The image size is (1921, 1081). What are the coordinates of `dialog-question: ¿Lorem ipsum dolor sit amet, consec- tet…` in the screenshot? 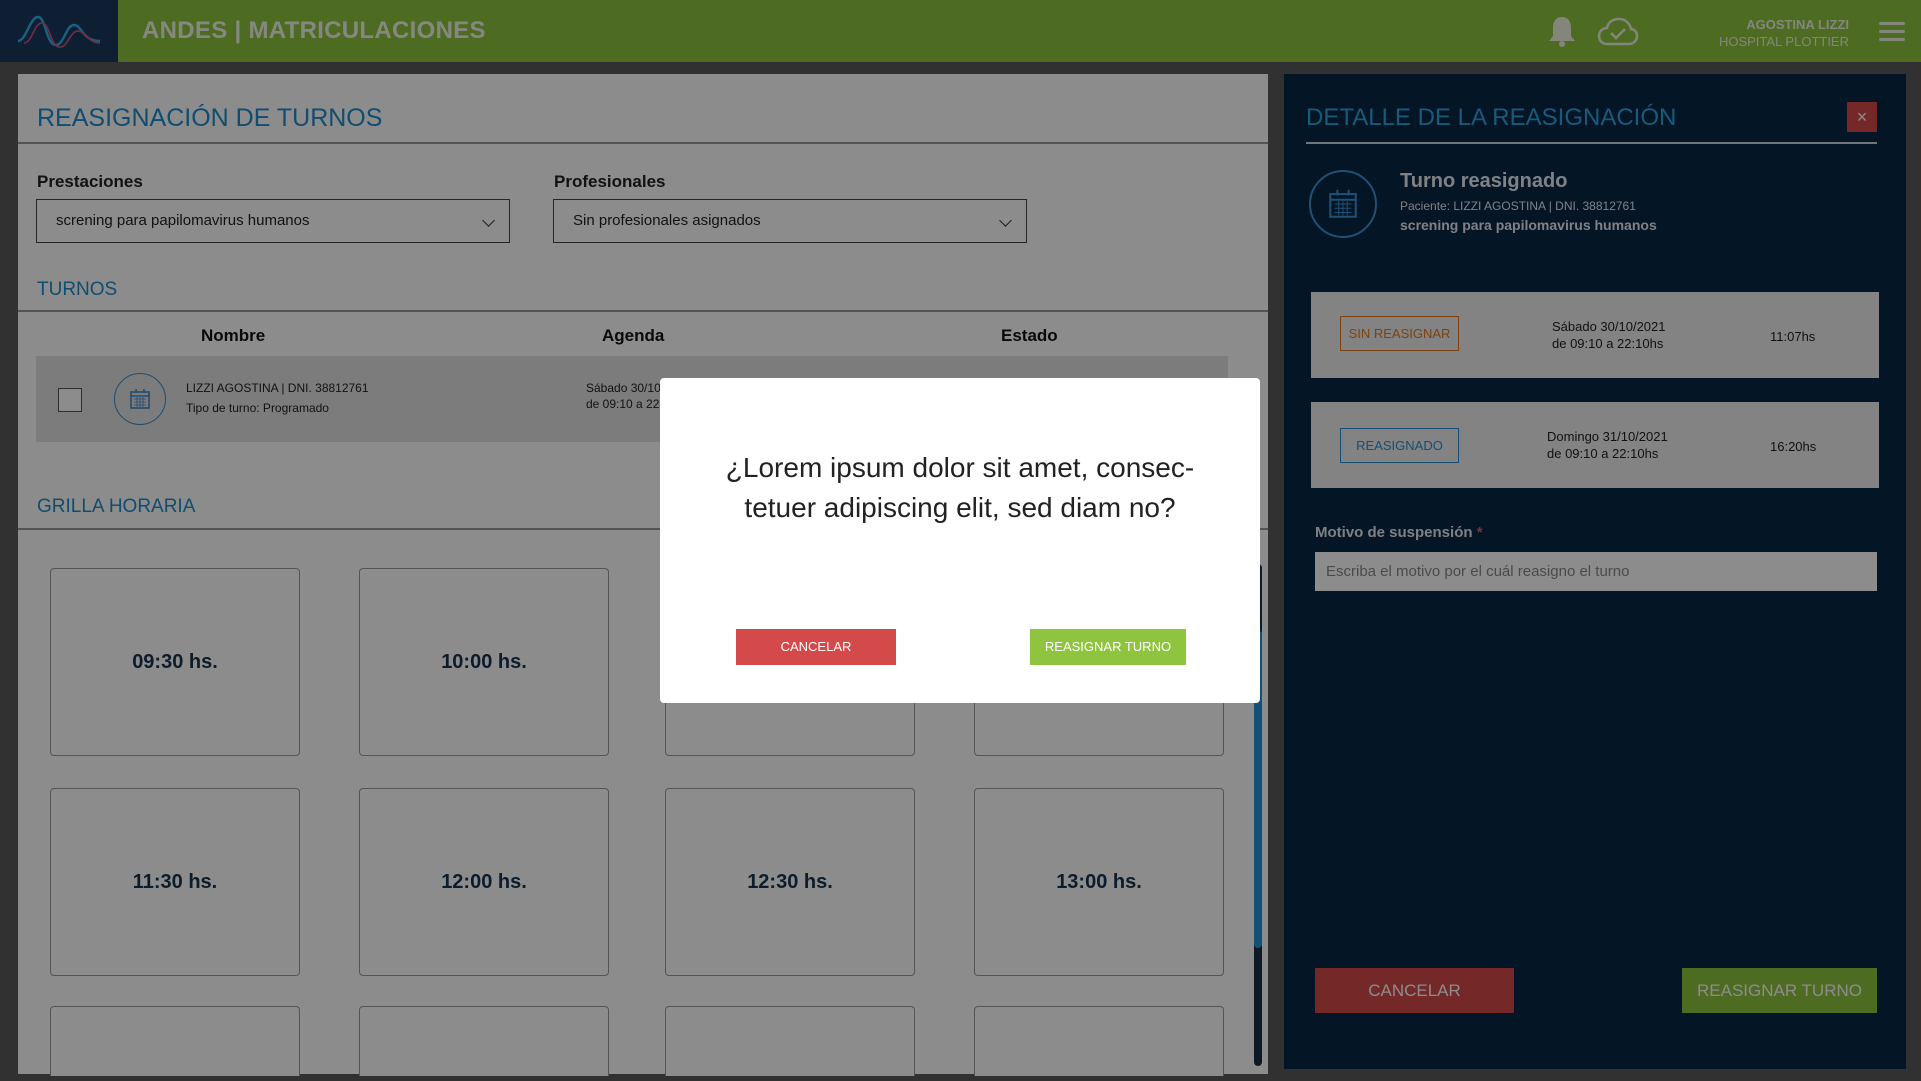 It's located at (960, 487).